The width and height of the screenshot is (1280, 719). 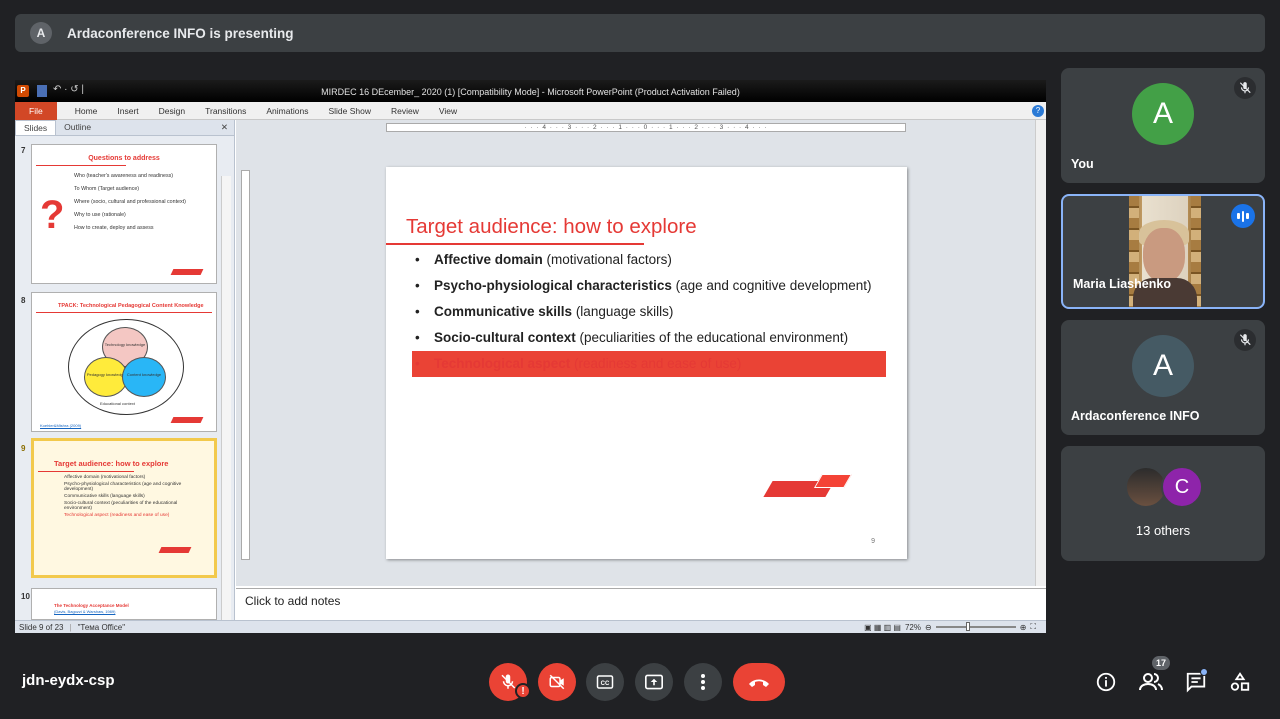 What do you see at coordinates (42, 91) in the screenshot?
I see `save-icon` at bounding box center [42, 91].